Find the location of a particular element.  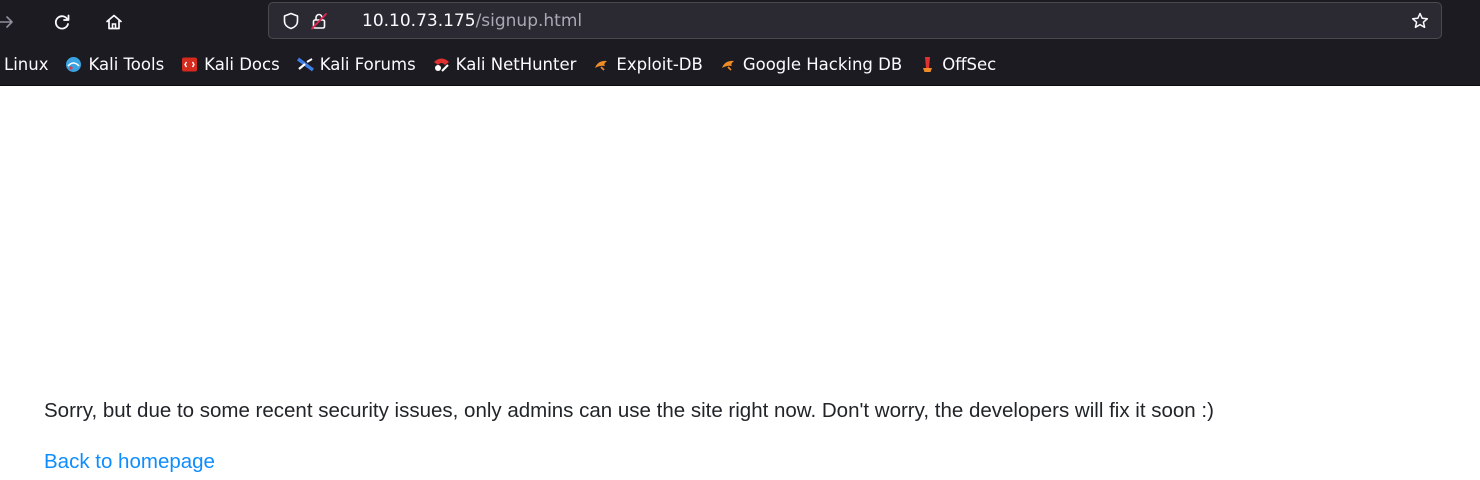

reload-icon is located at coordinates (62, 22).